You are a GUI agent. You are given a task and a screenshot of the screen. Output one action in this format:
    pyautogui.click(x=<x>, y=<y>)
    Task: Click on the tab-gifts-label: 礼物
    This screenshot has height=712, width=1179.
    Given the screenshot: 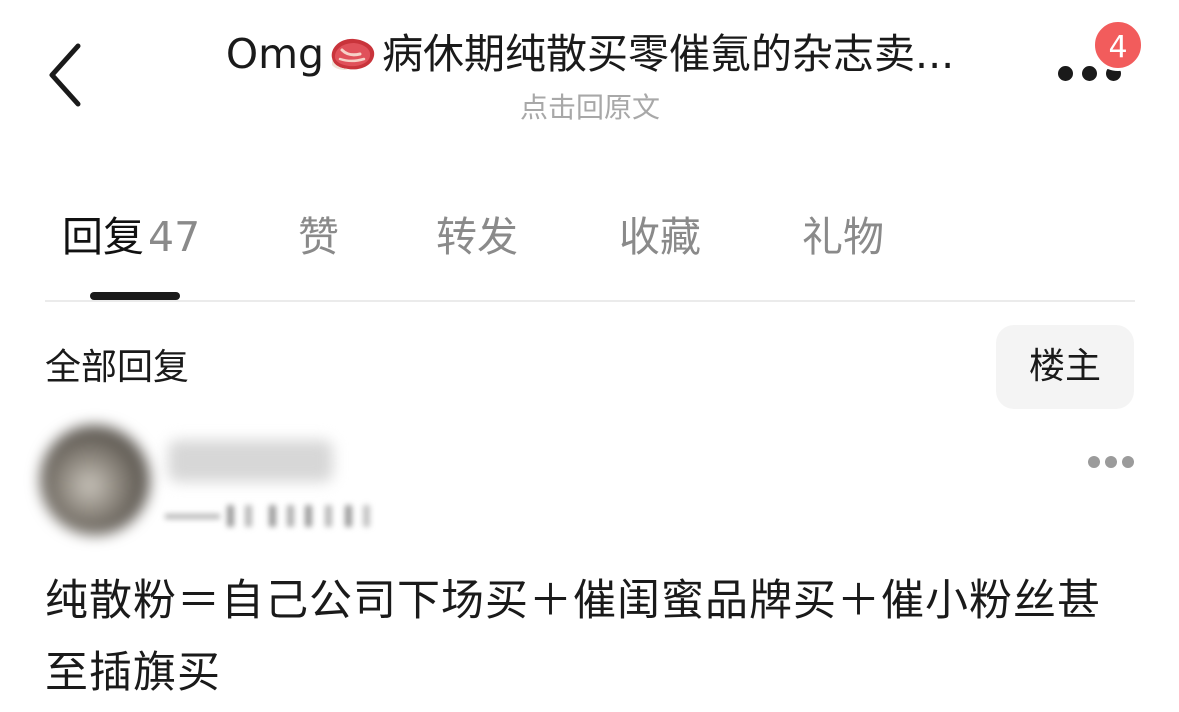 What is the action you would take?
    pyautogui.click(x=843, y=237)
    